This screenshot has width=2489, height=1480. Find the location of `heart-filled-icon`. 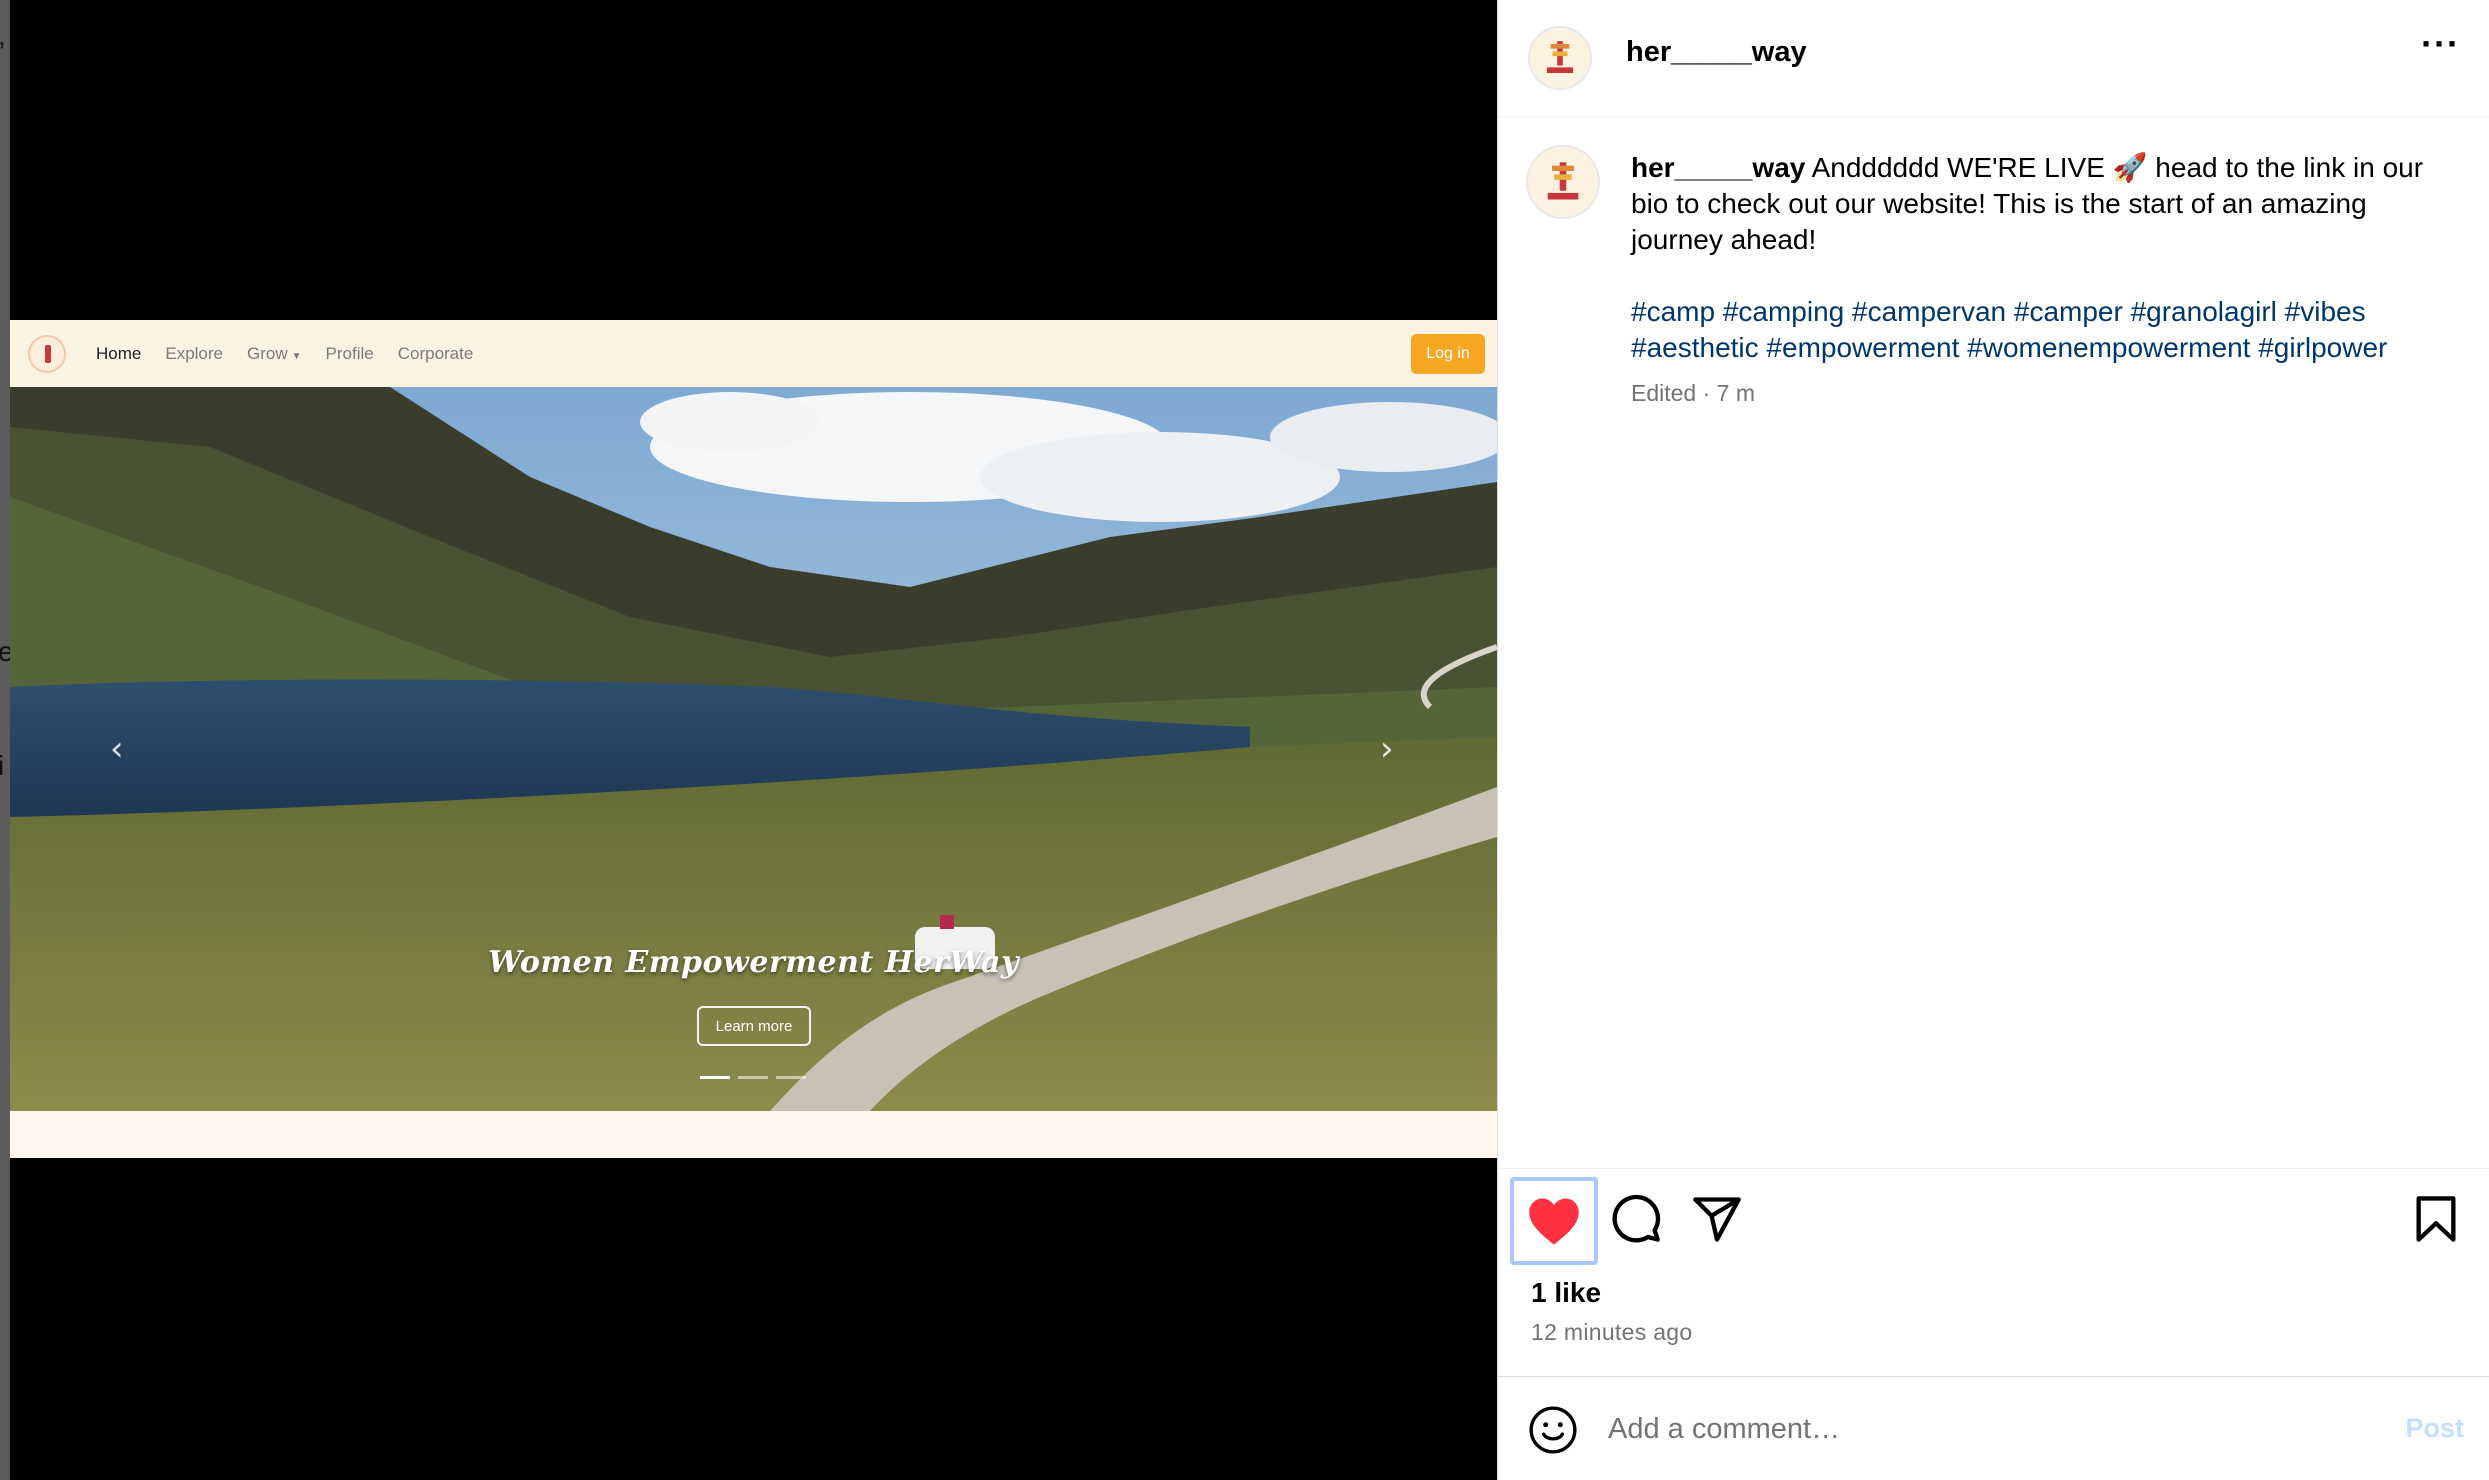

heart-filled-icon is located at coordinates (1554, 1221).